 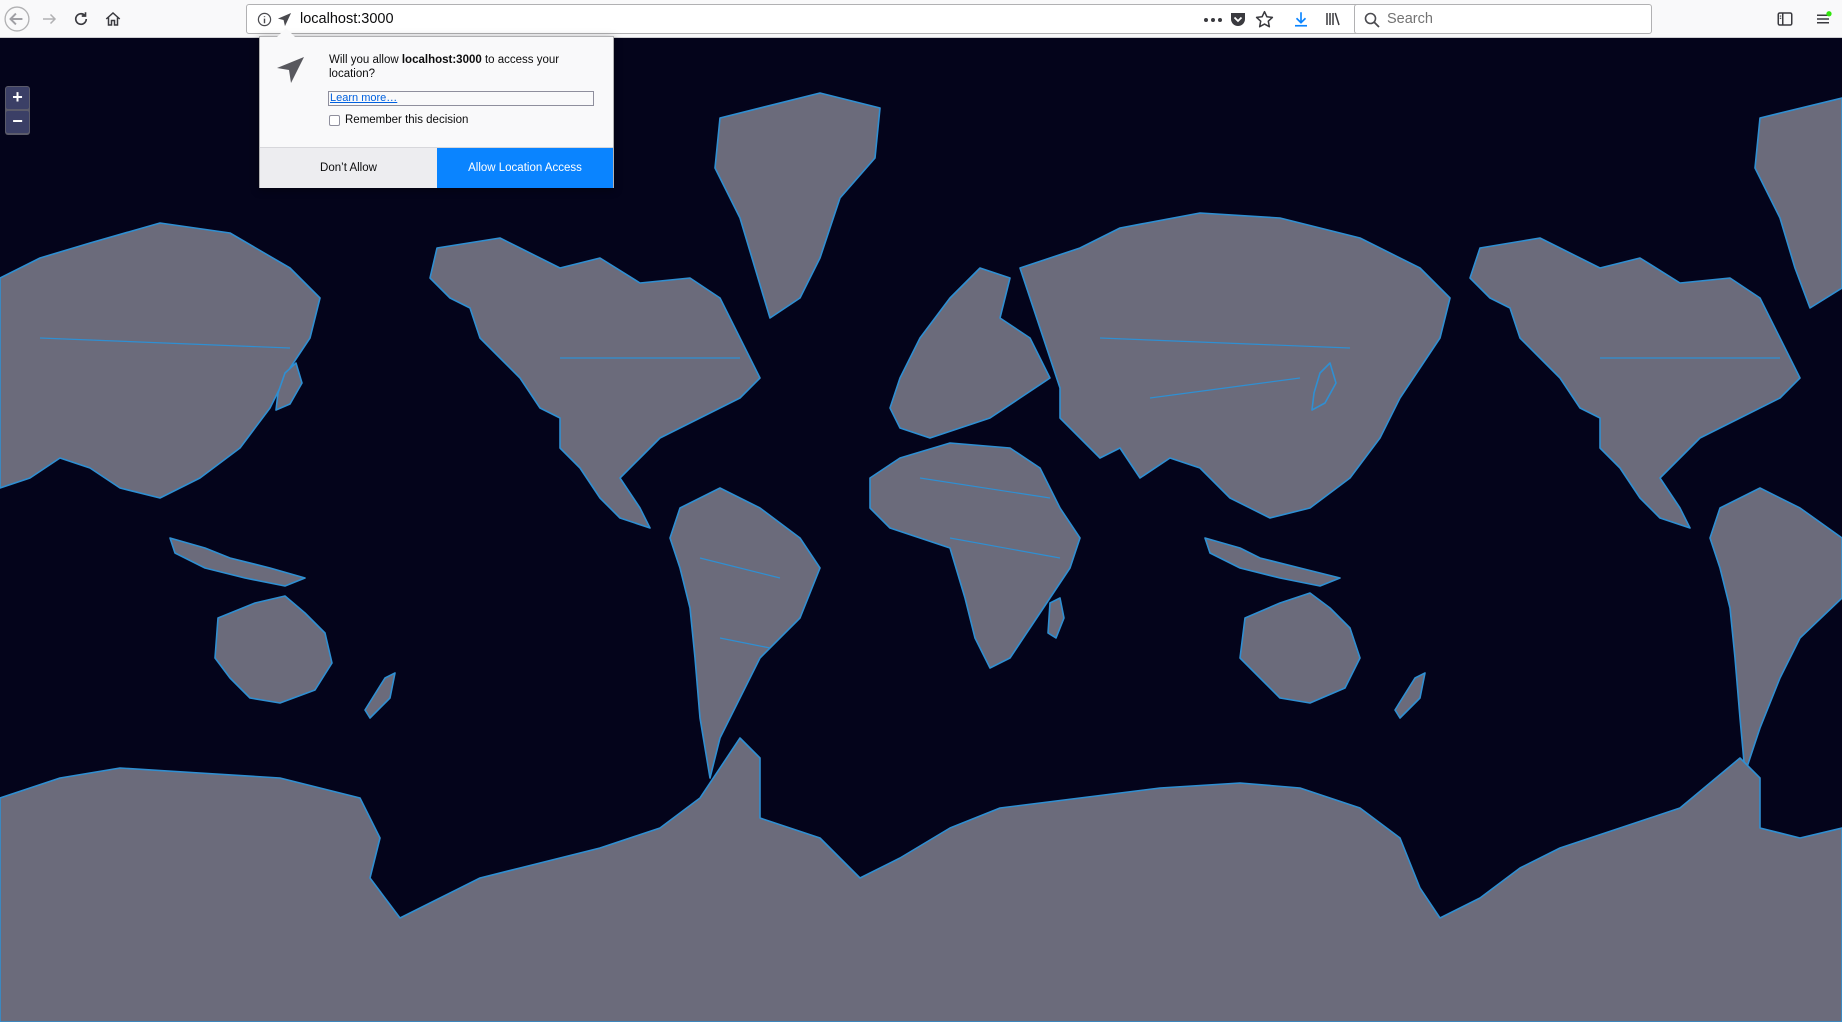 I want to click on sidebar-icon, so click(x=1785, y=19).